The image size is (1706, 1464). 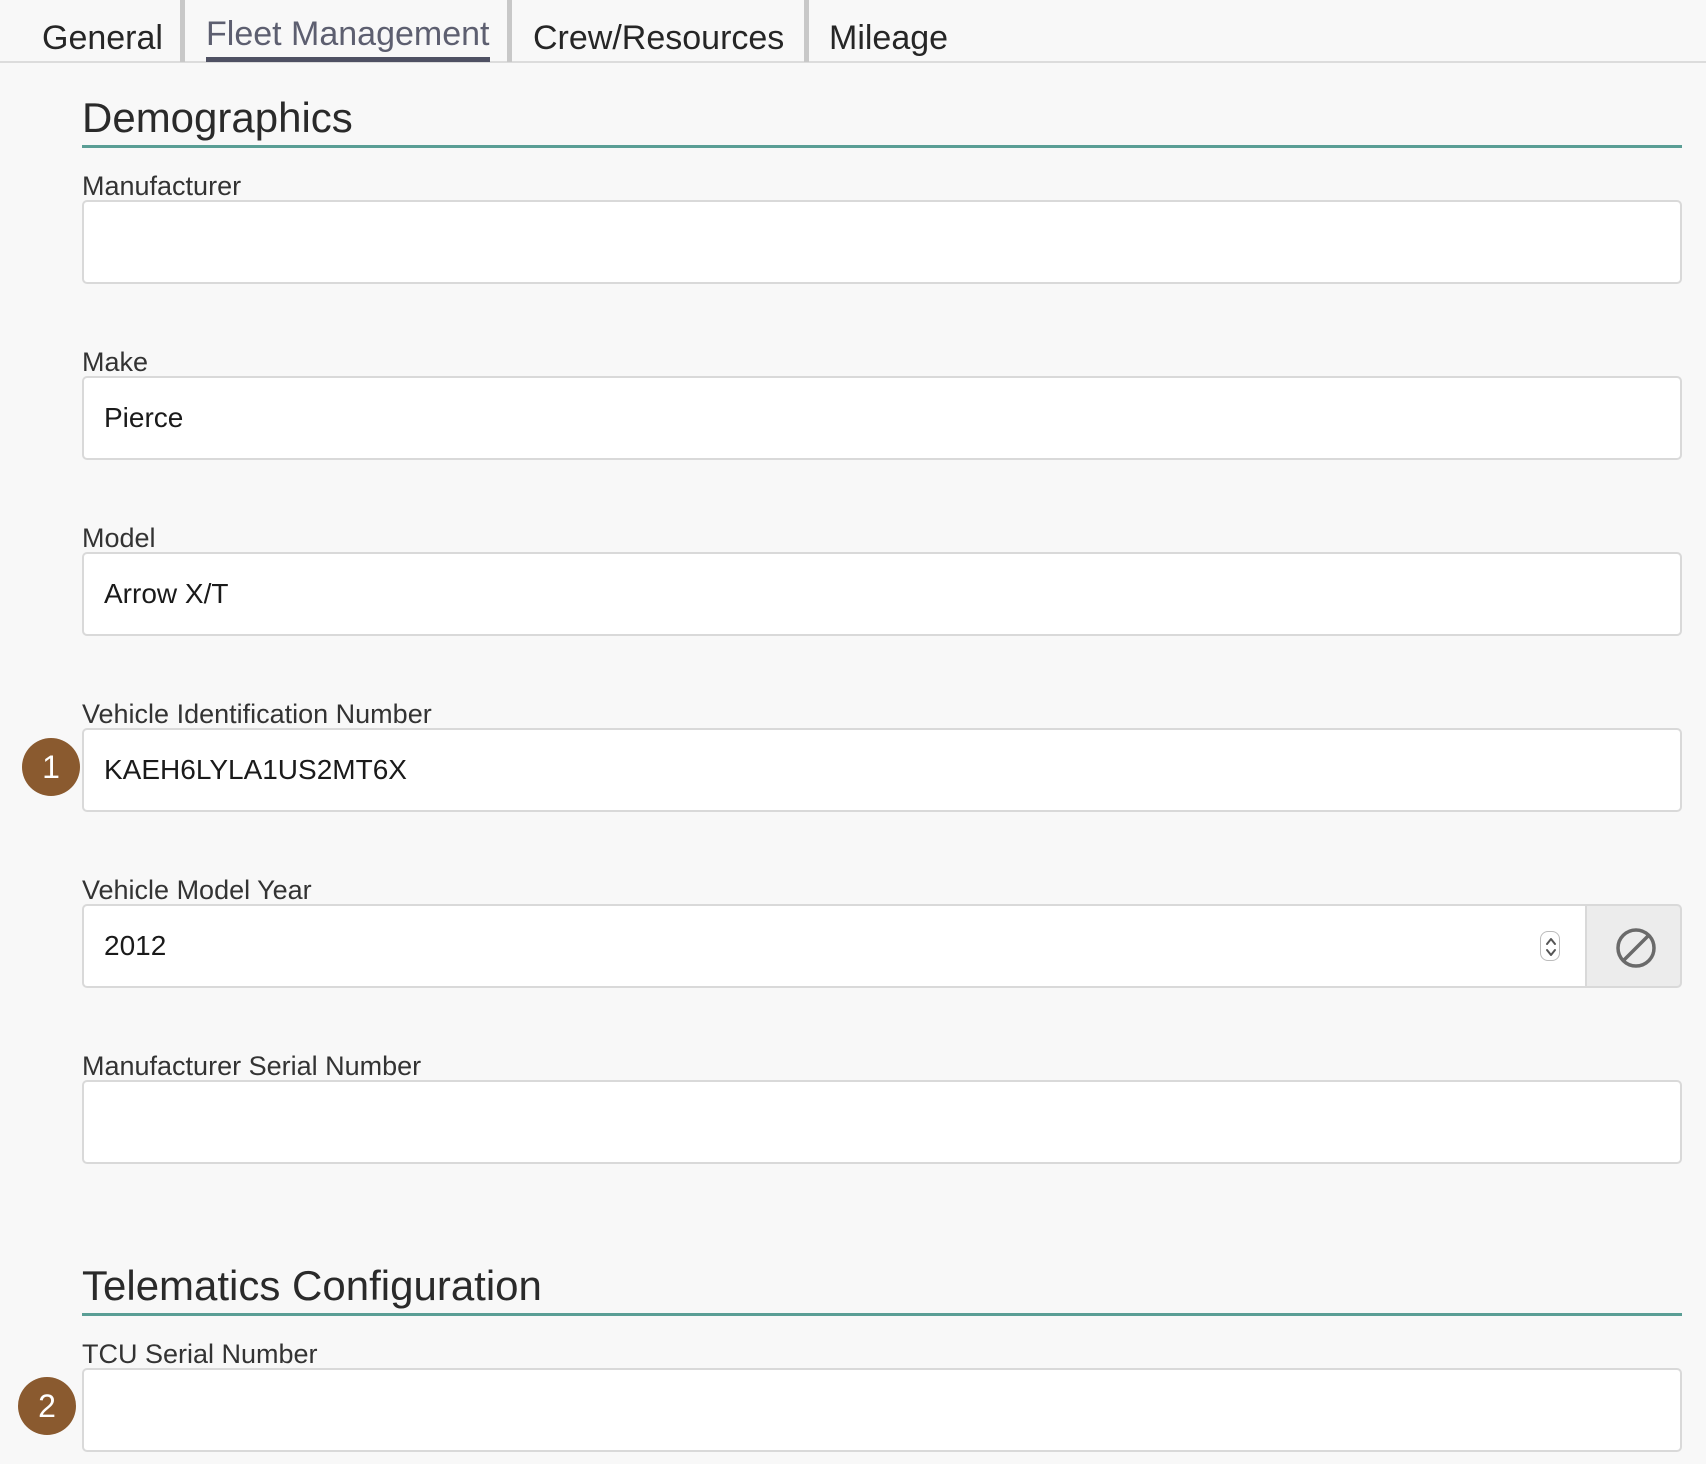 I want to click on model-input, so click(x=882, y=594).